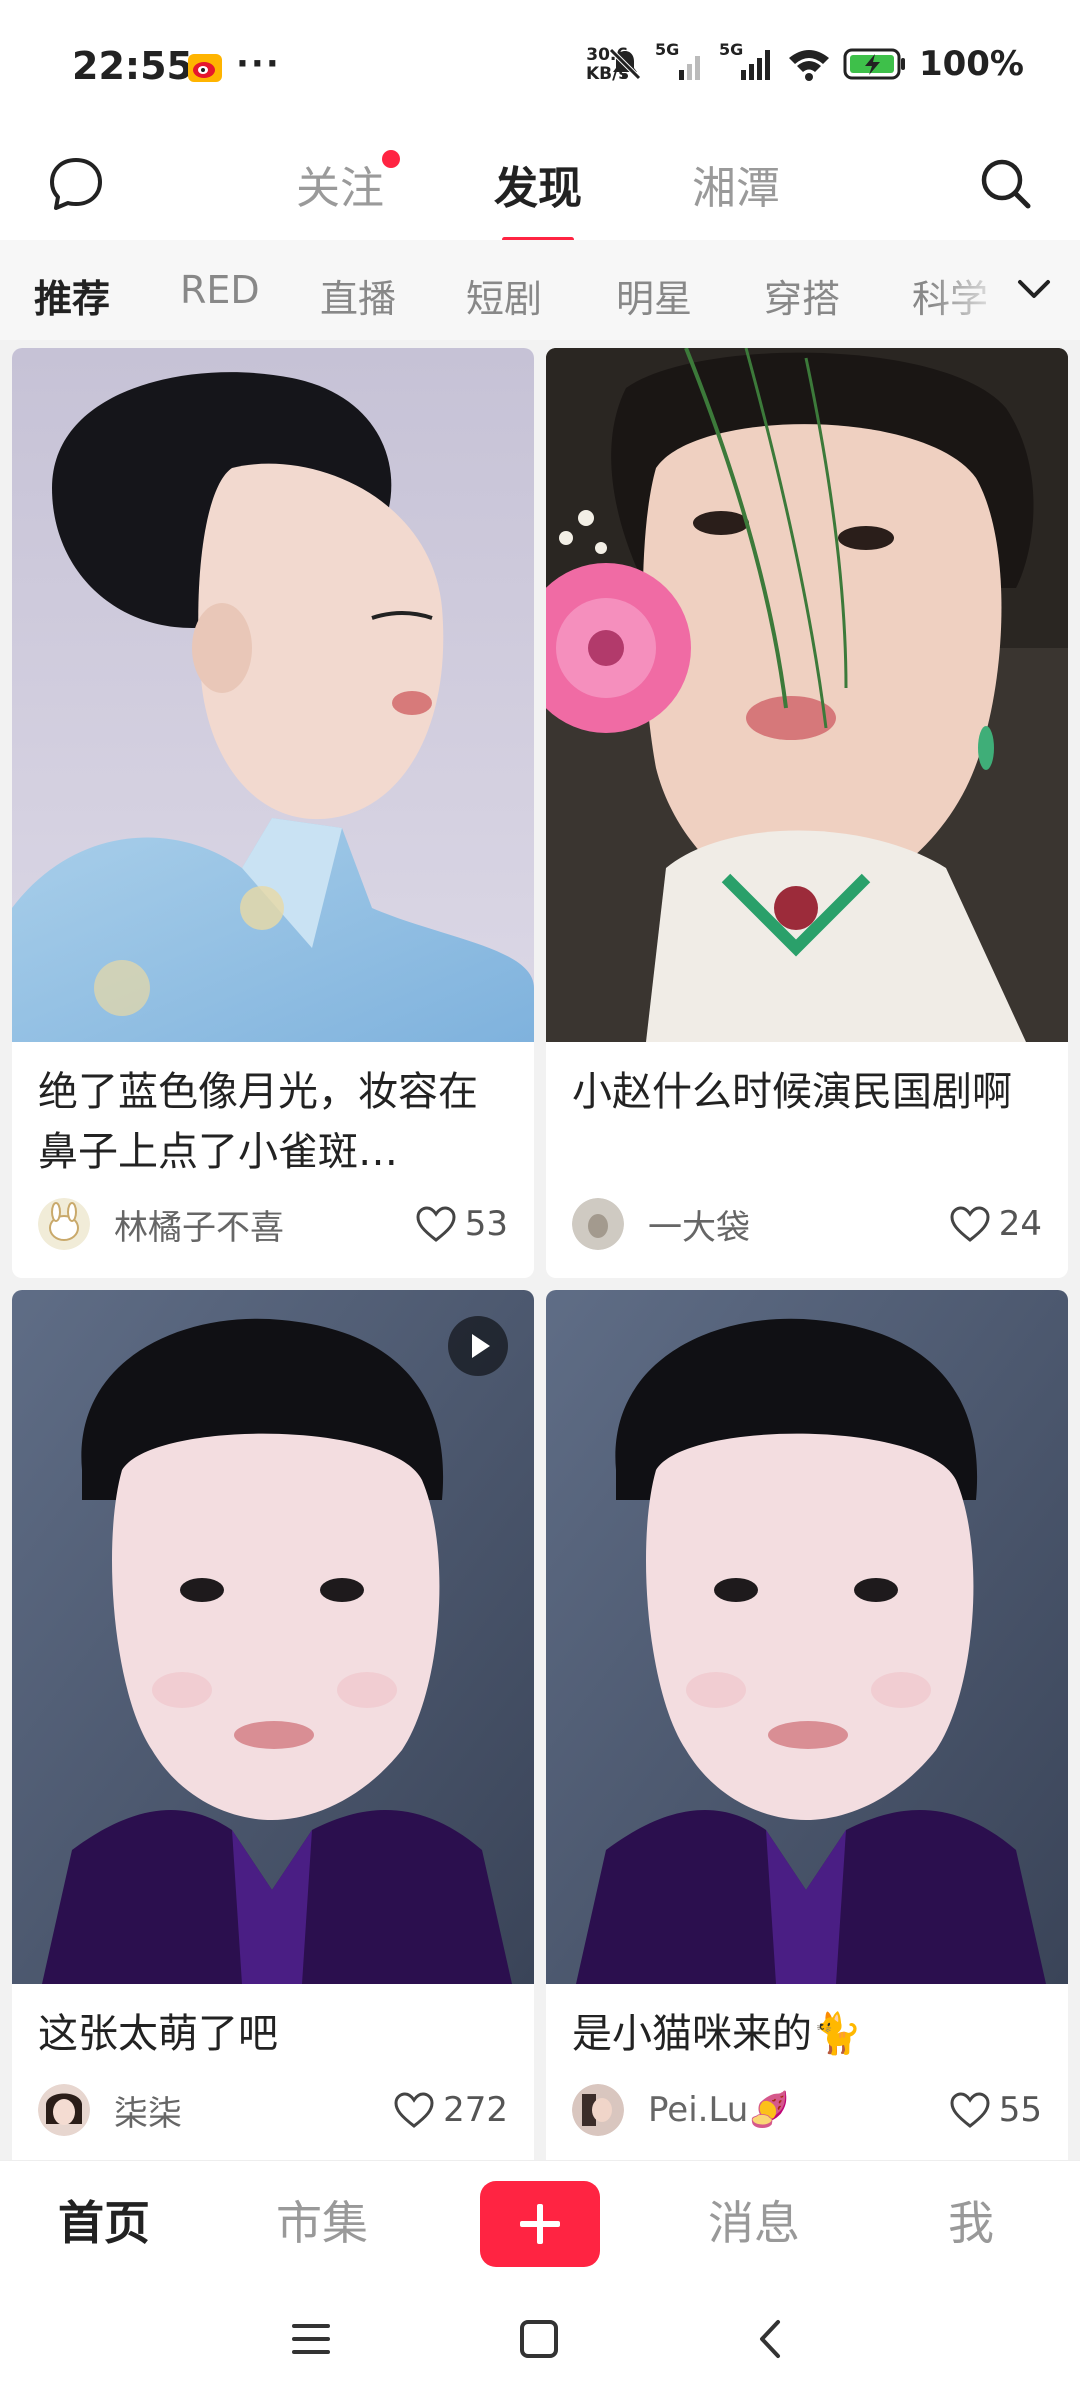 This screenshot has height=2400, width=1080. What do you see at coordinates (148, 2113) in the screenshot?
I see `author-name: 柒柒` at bounding box center [148, 2113].